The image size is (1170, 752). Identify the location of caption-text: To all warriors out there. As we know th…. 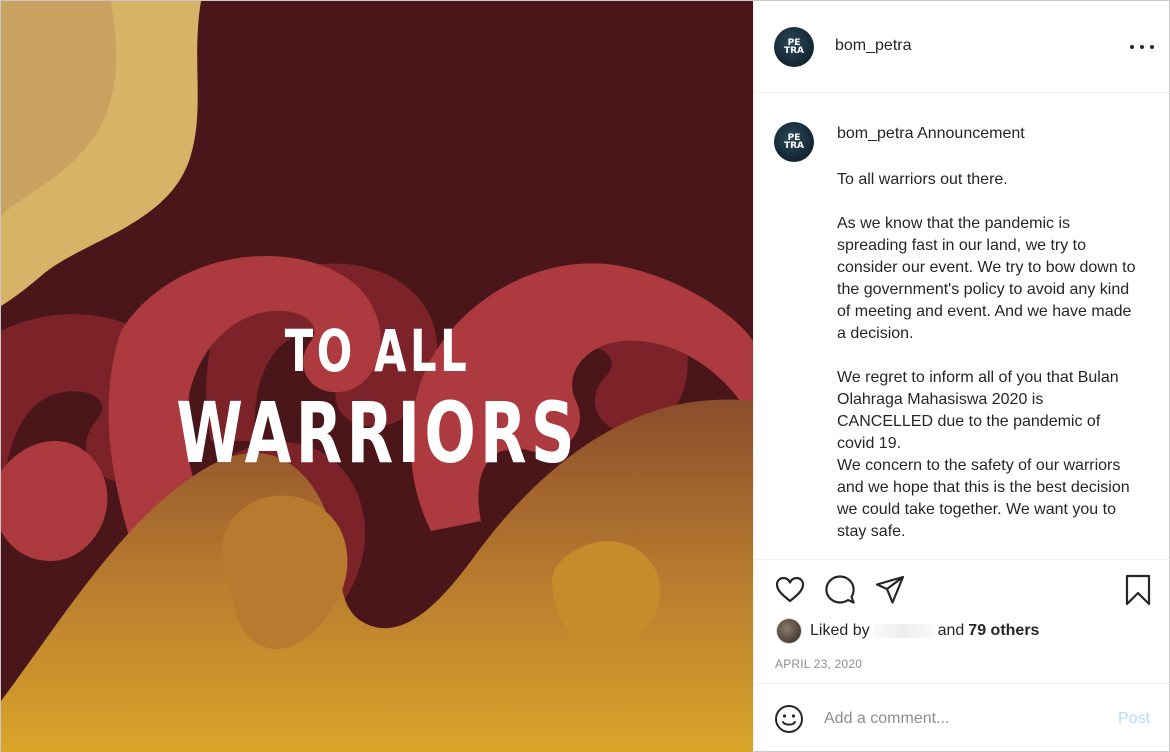
(986, 355).